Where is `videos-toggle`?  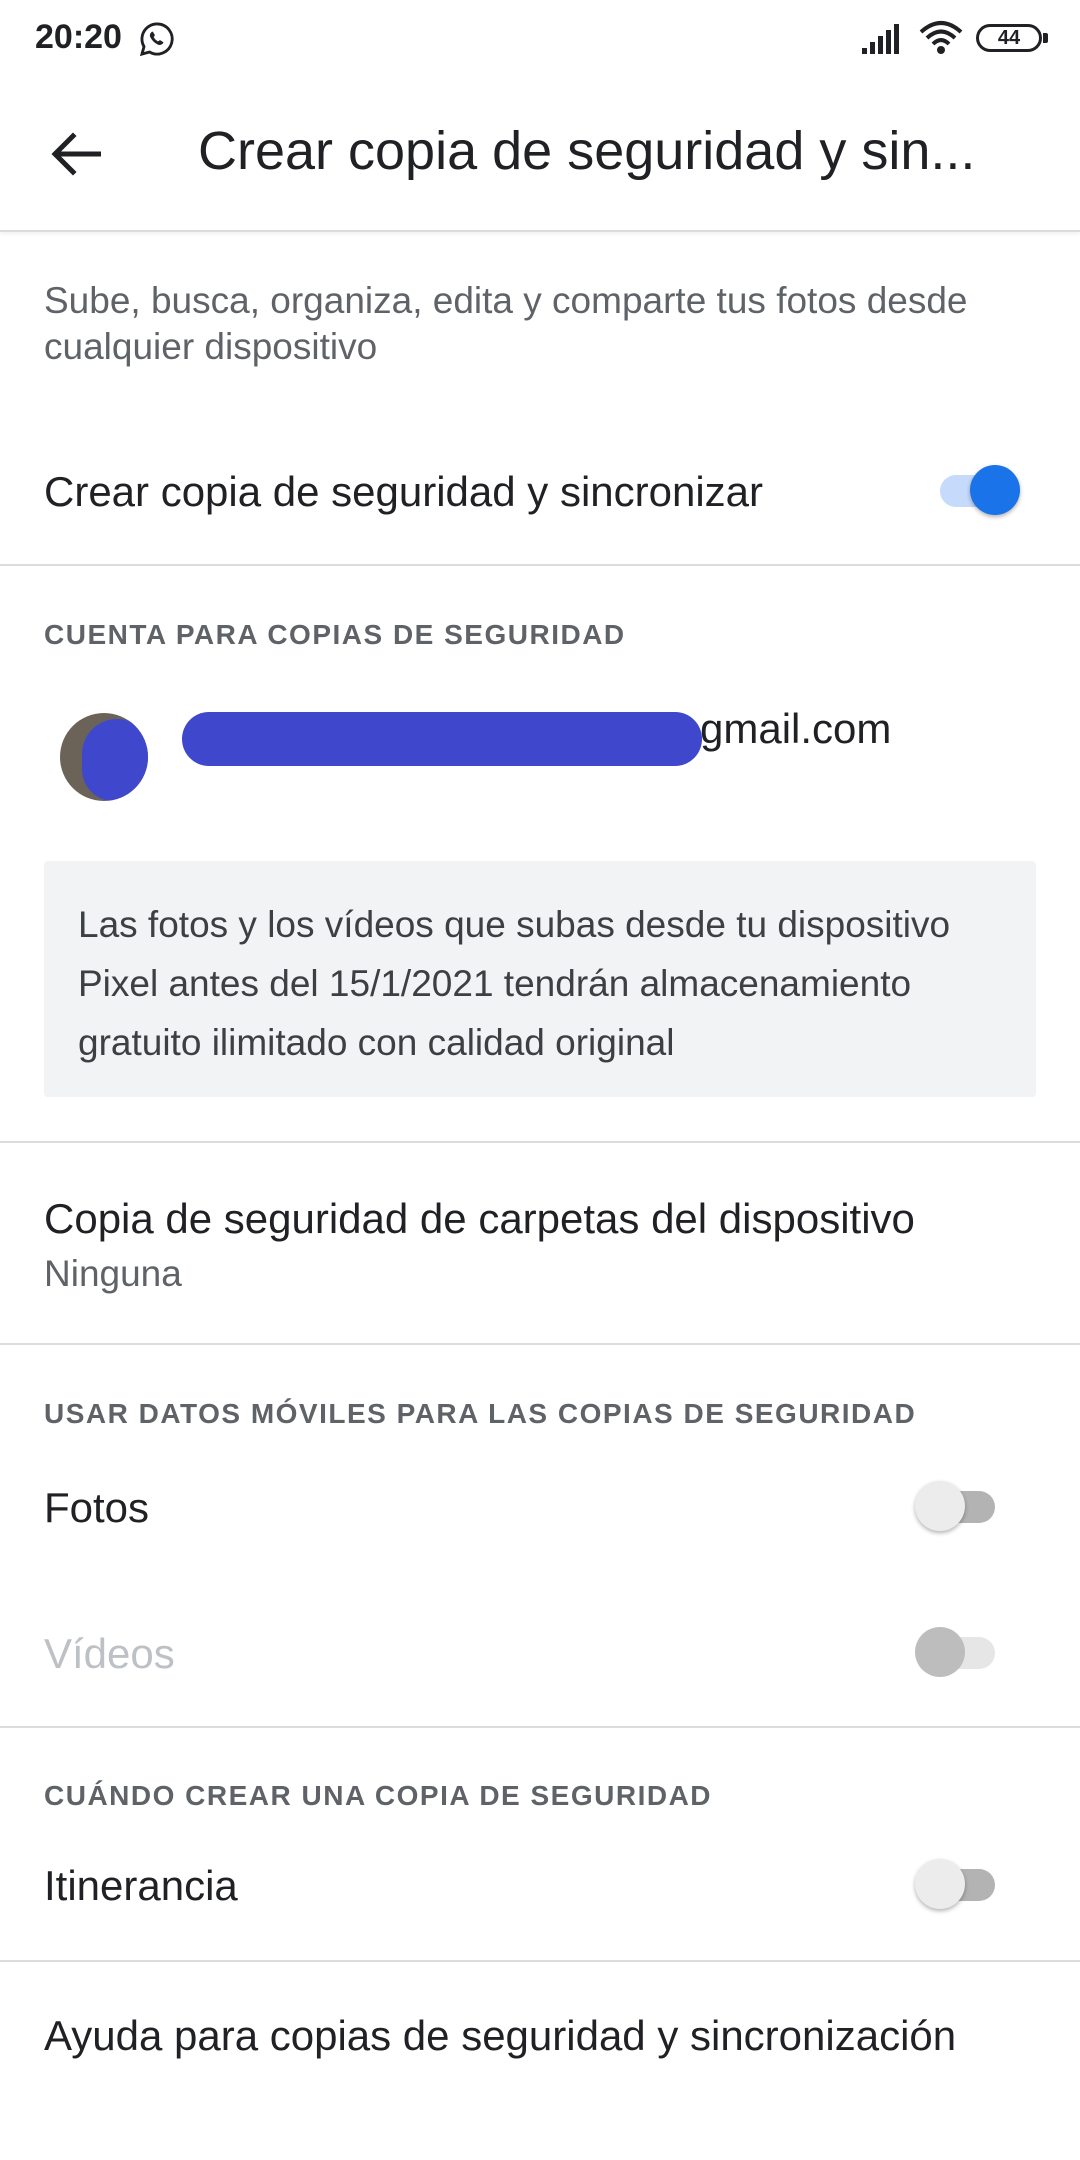 videos-toggle is located at coordinates (960, 1652).